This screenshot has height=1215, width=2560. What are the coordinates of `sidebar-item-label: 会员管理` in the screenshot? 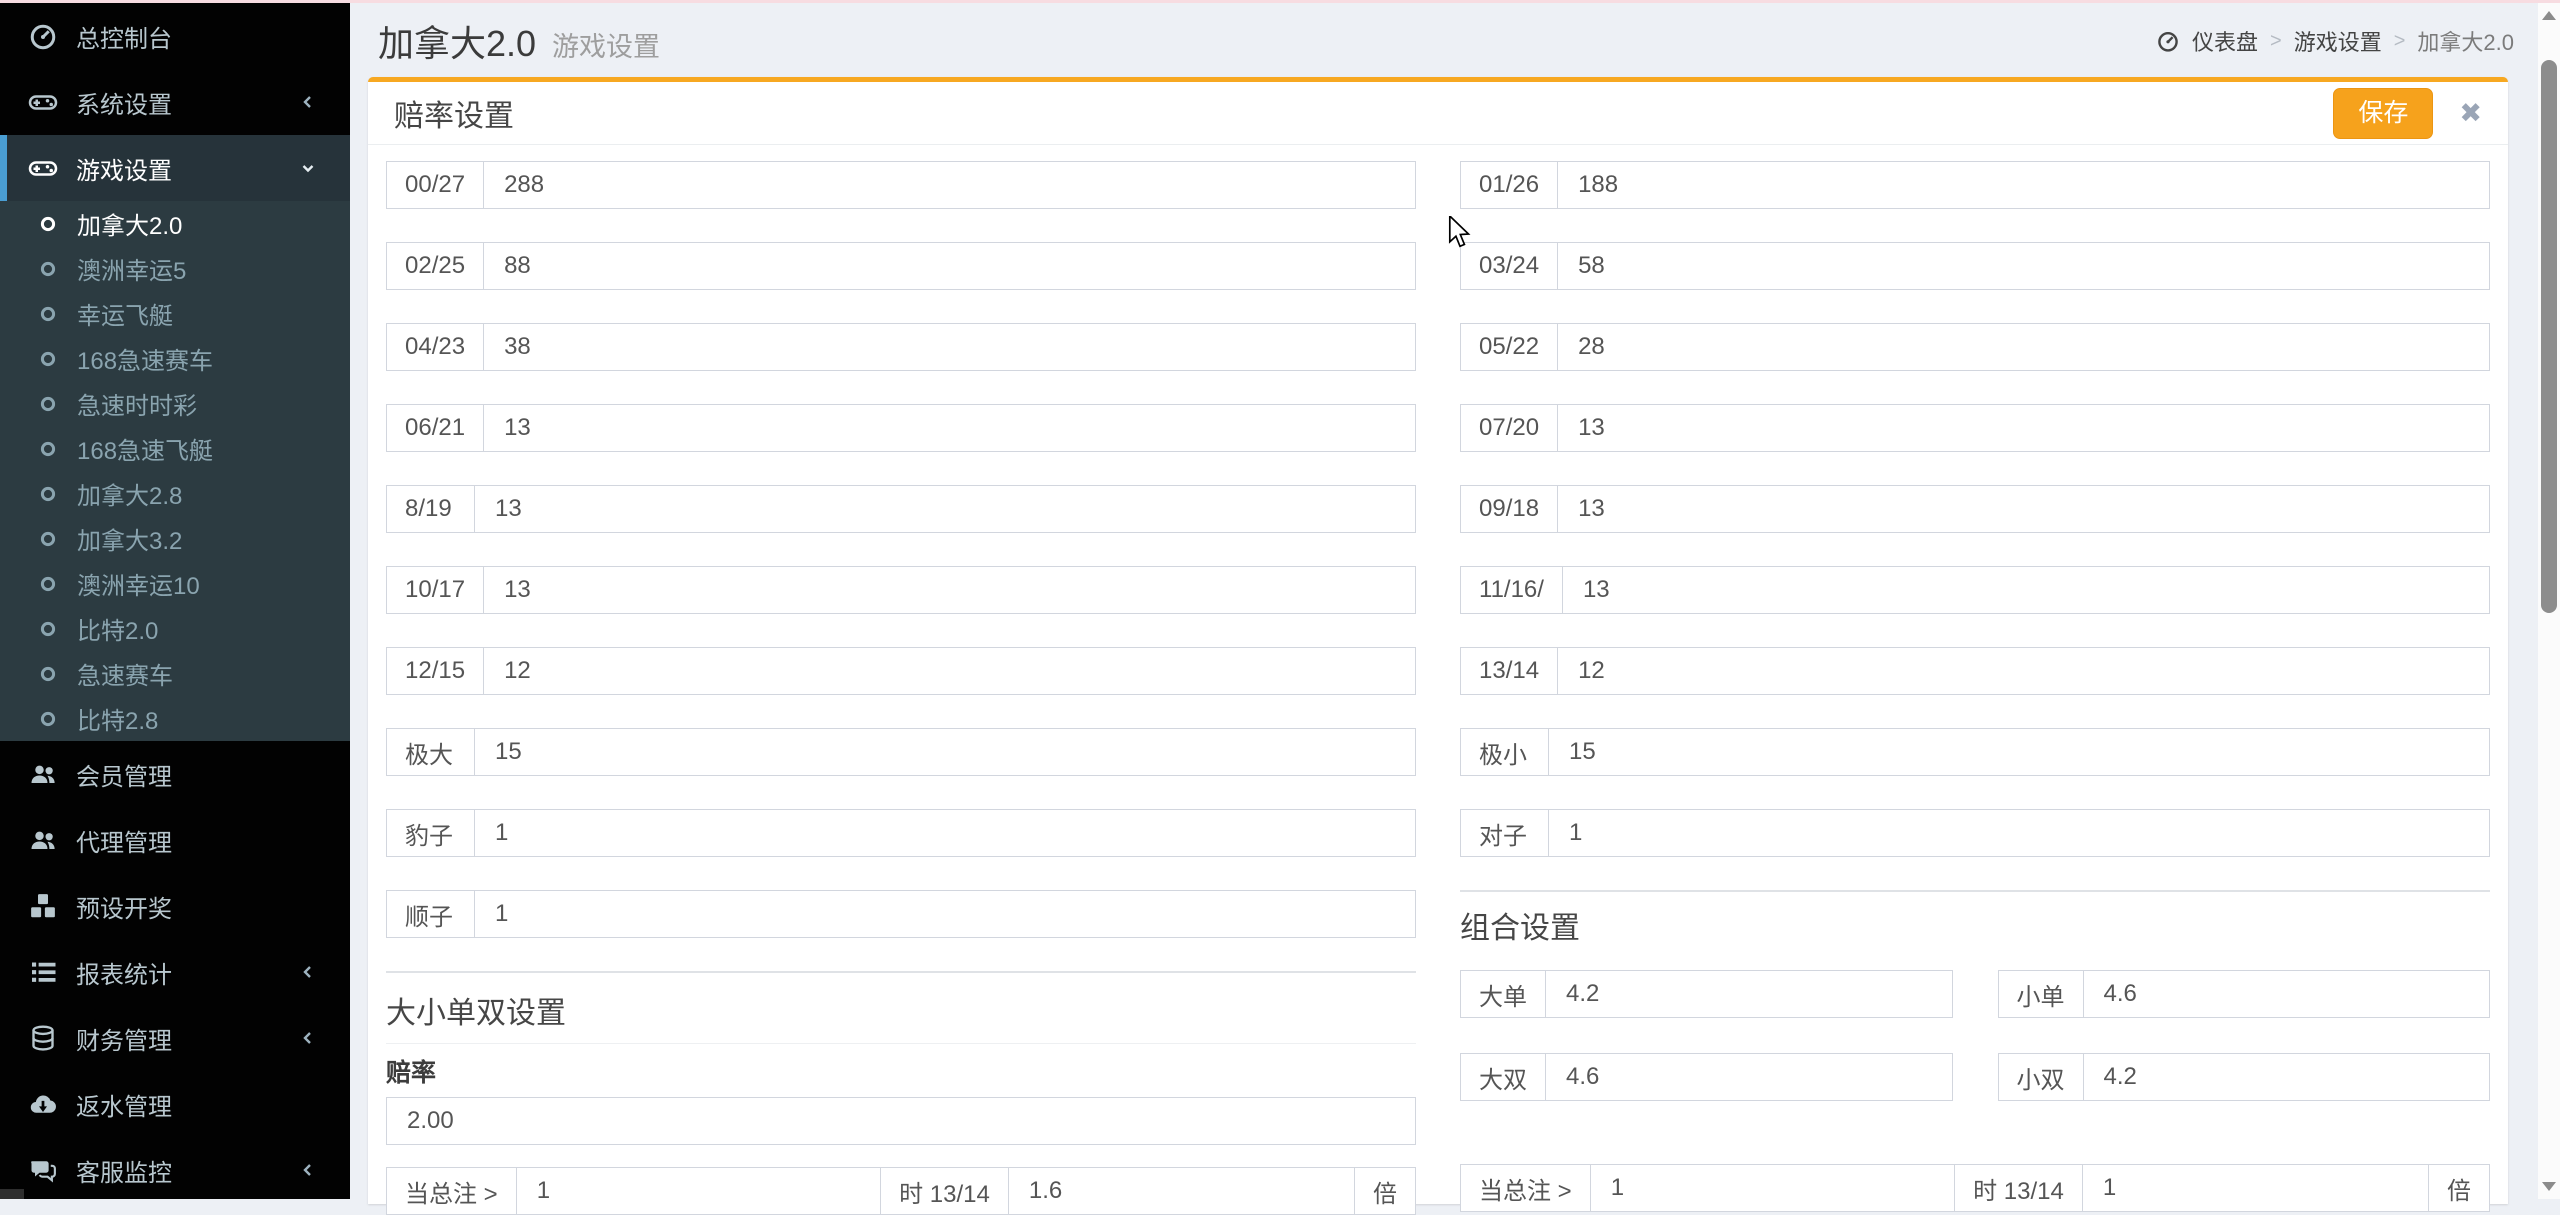 It's located at (124, 777).